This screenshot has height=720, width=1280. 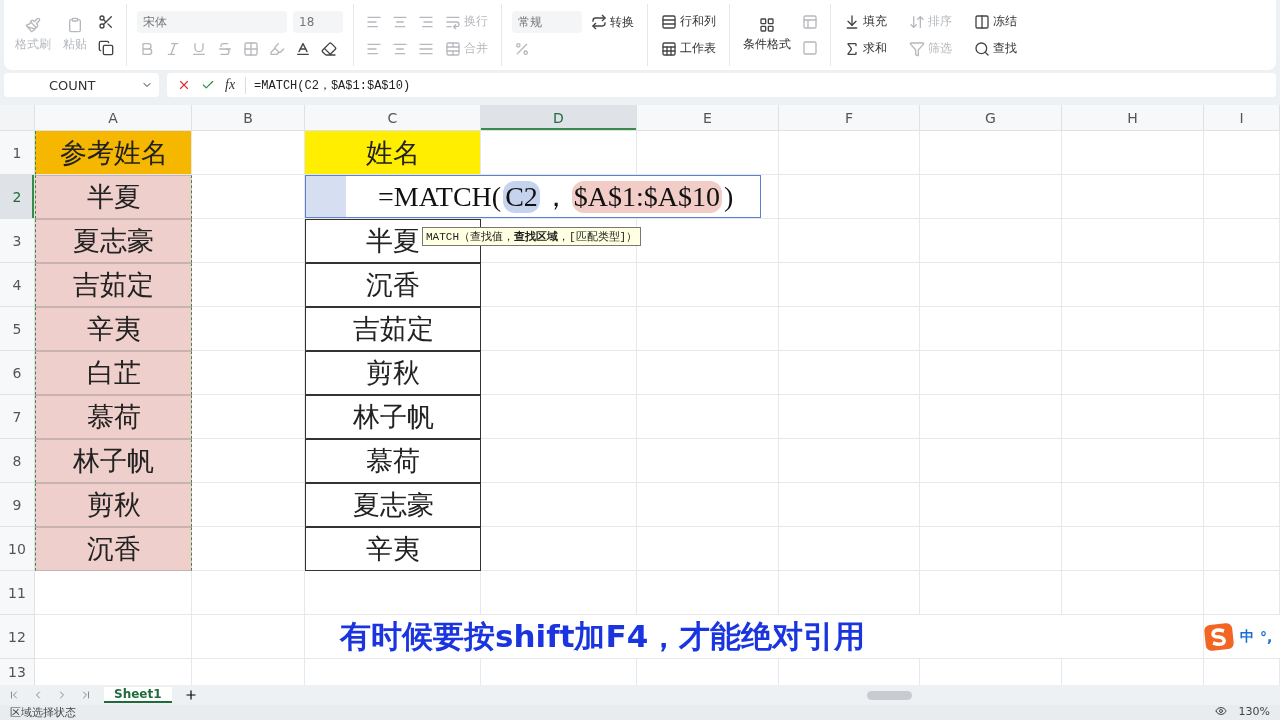 What do you see at coordinates (328, 85) in the screenshot?
I see `formula-text: =MATCH(C2，$A$1:$A$10)` at bounding box center [328, 85].